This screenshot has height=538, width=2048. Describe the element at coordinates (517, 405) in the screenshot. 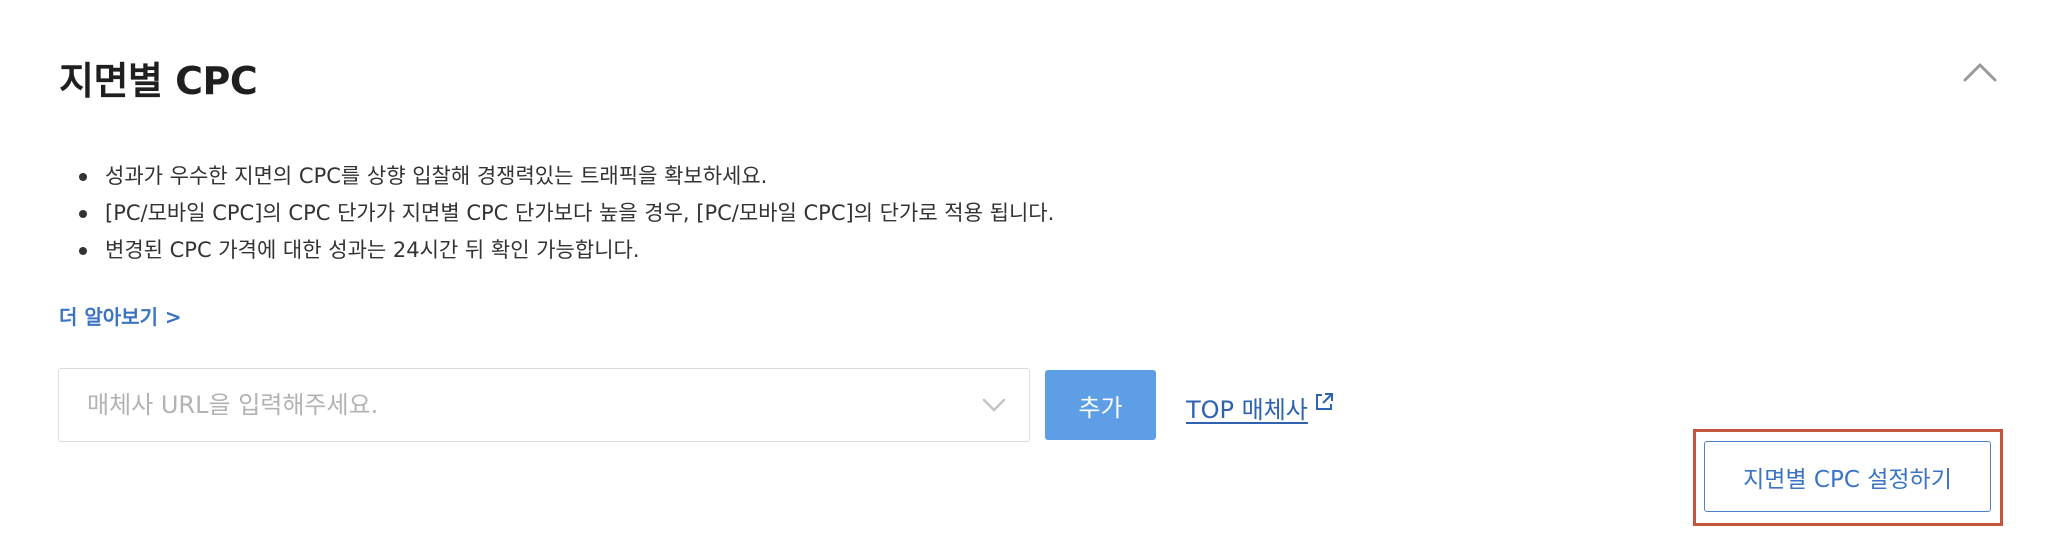

I see `media-url-input` at that location.